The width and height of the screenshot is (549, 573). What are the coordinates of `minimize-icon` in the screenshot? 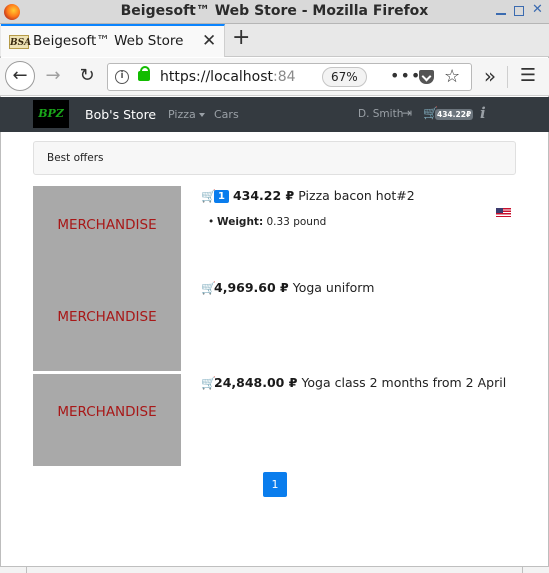 It's located at (501, 10).